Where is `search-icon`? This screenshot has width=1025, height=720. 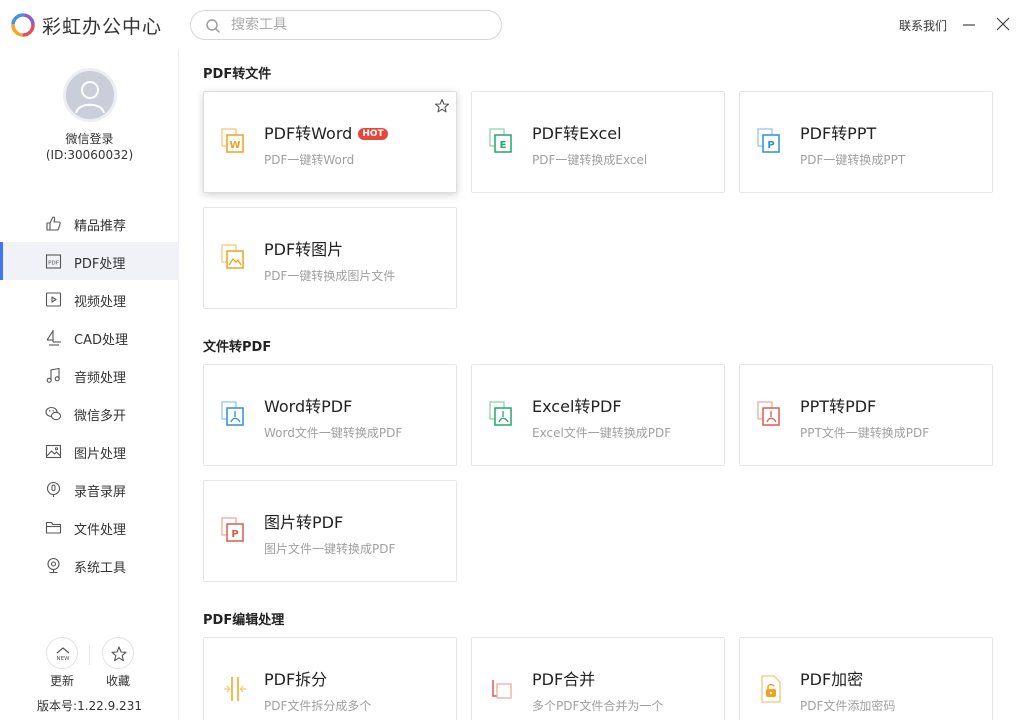
search-icon is located at coordinates (213, 26).